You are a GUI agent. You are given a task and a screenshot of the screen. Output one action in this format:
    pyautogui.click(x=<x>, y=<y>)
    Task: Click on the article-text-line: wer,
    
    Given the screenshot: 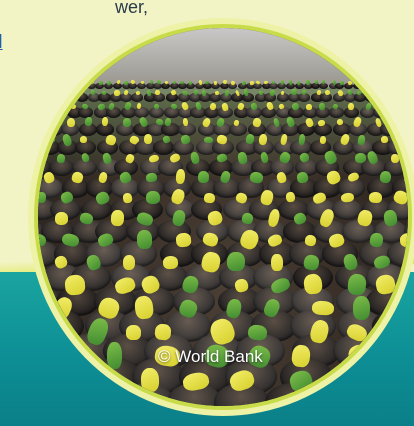 What is the action you would take?
    pyautogui.click(x=131, y=8)
    